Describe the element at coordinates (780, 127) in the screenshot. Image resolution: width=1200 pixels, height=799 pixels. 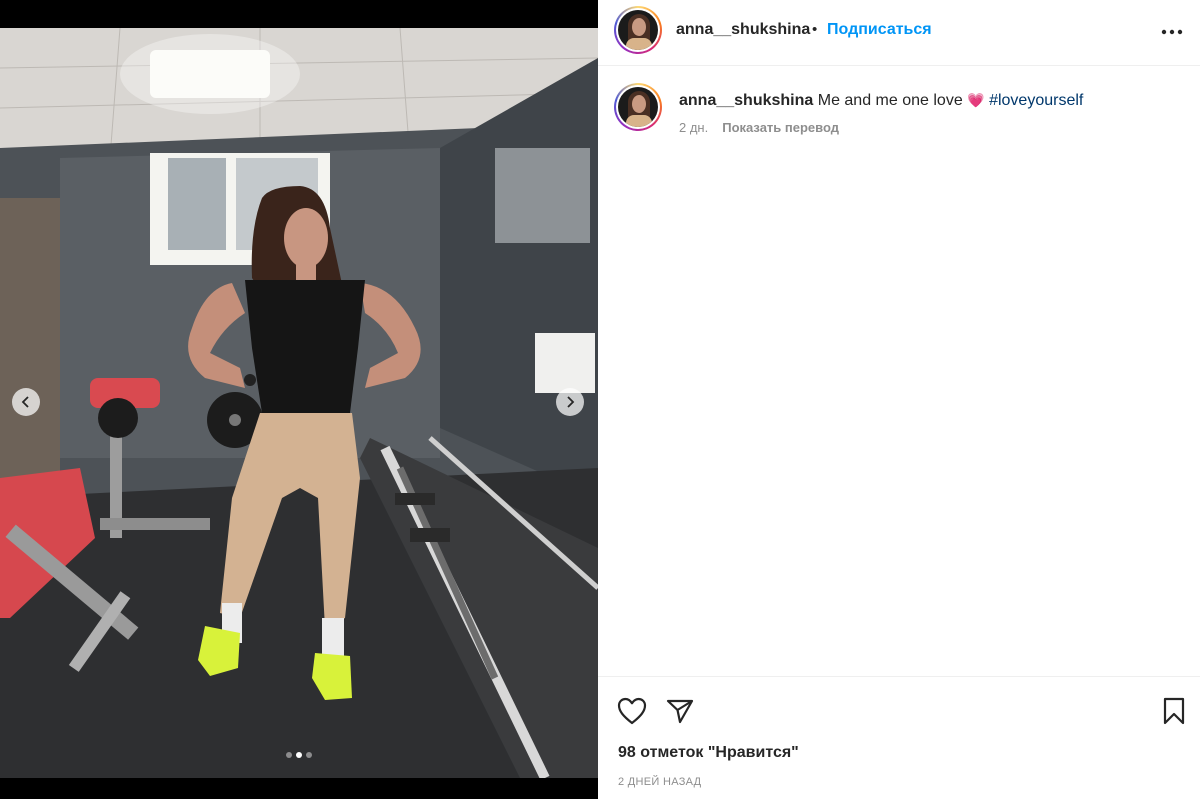
I see `show-translation-button: Показать перевод` at that location.